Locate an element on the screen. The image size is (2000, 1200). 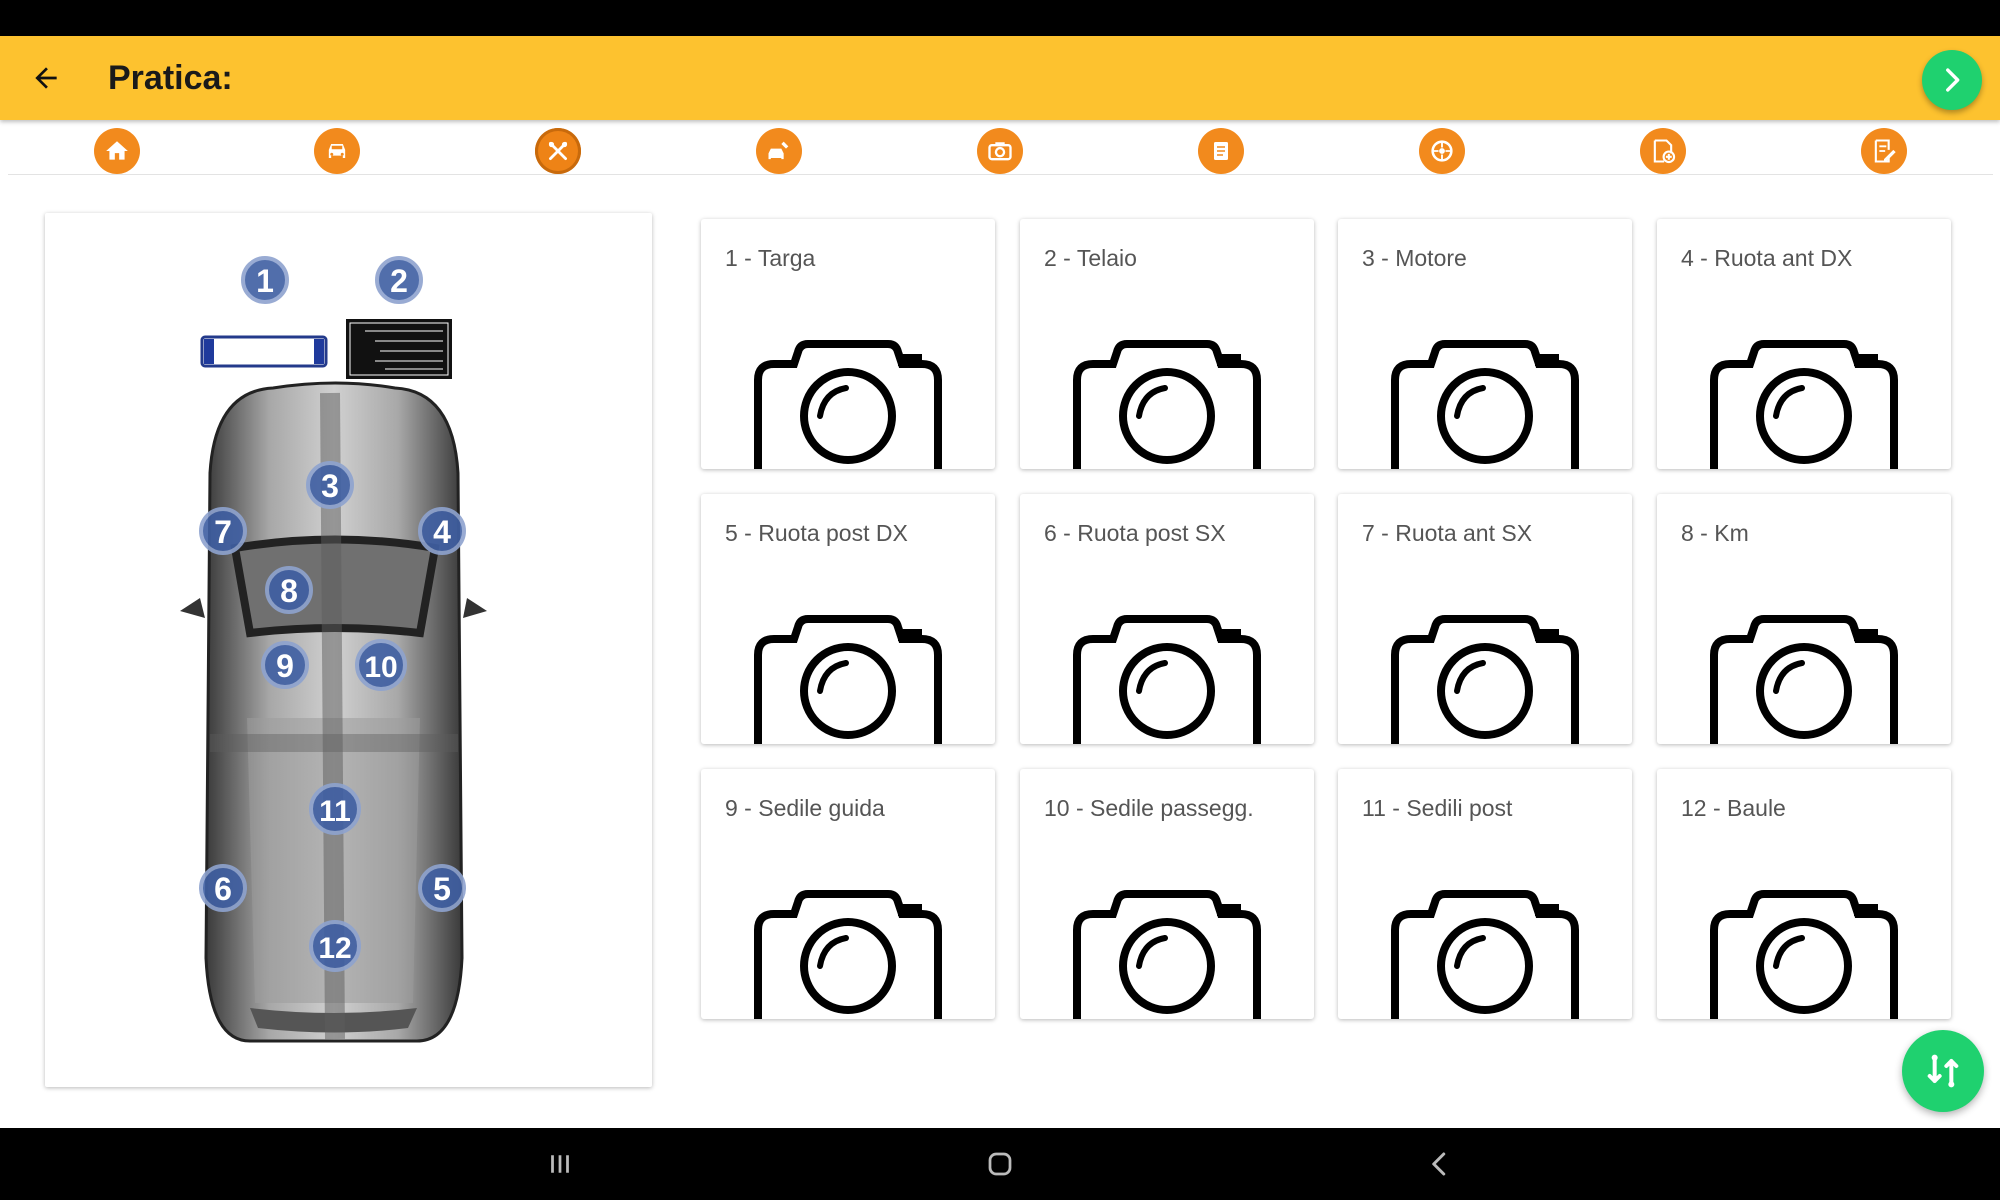
card-label: 1 - Targa is located at coordinates (770, 258).